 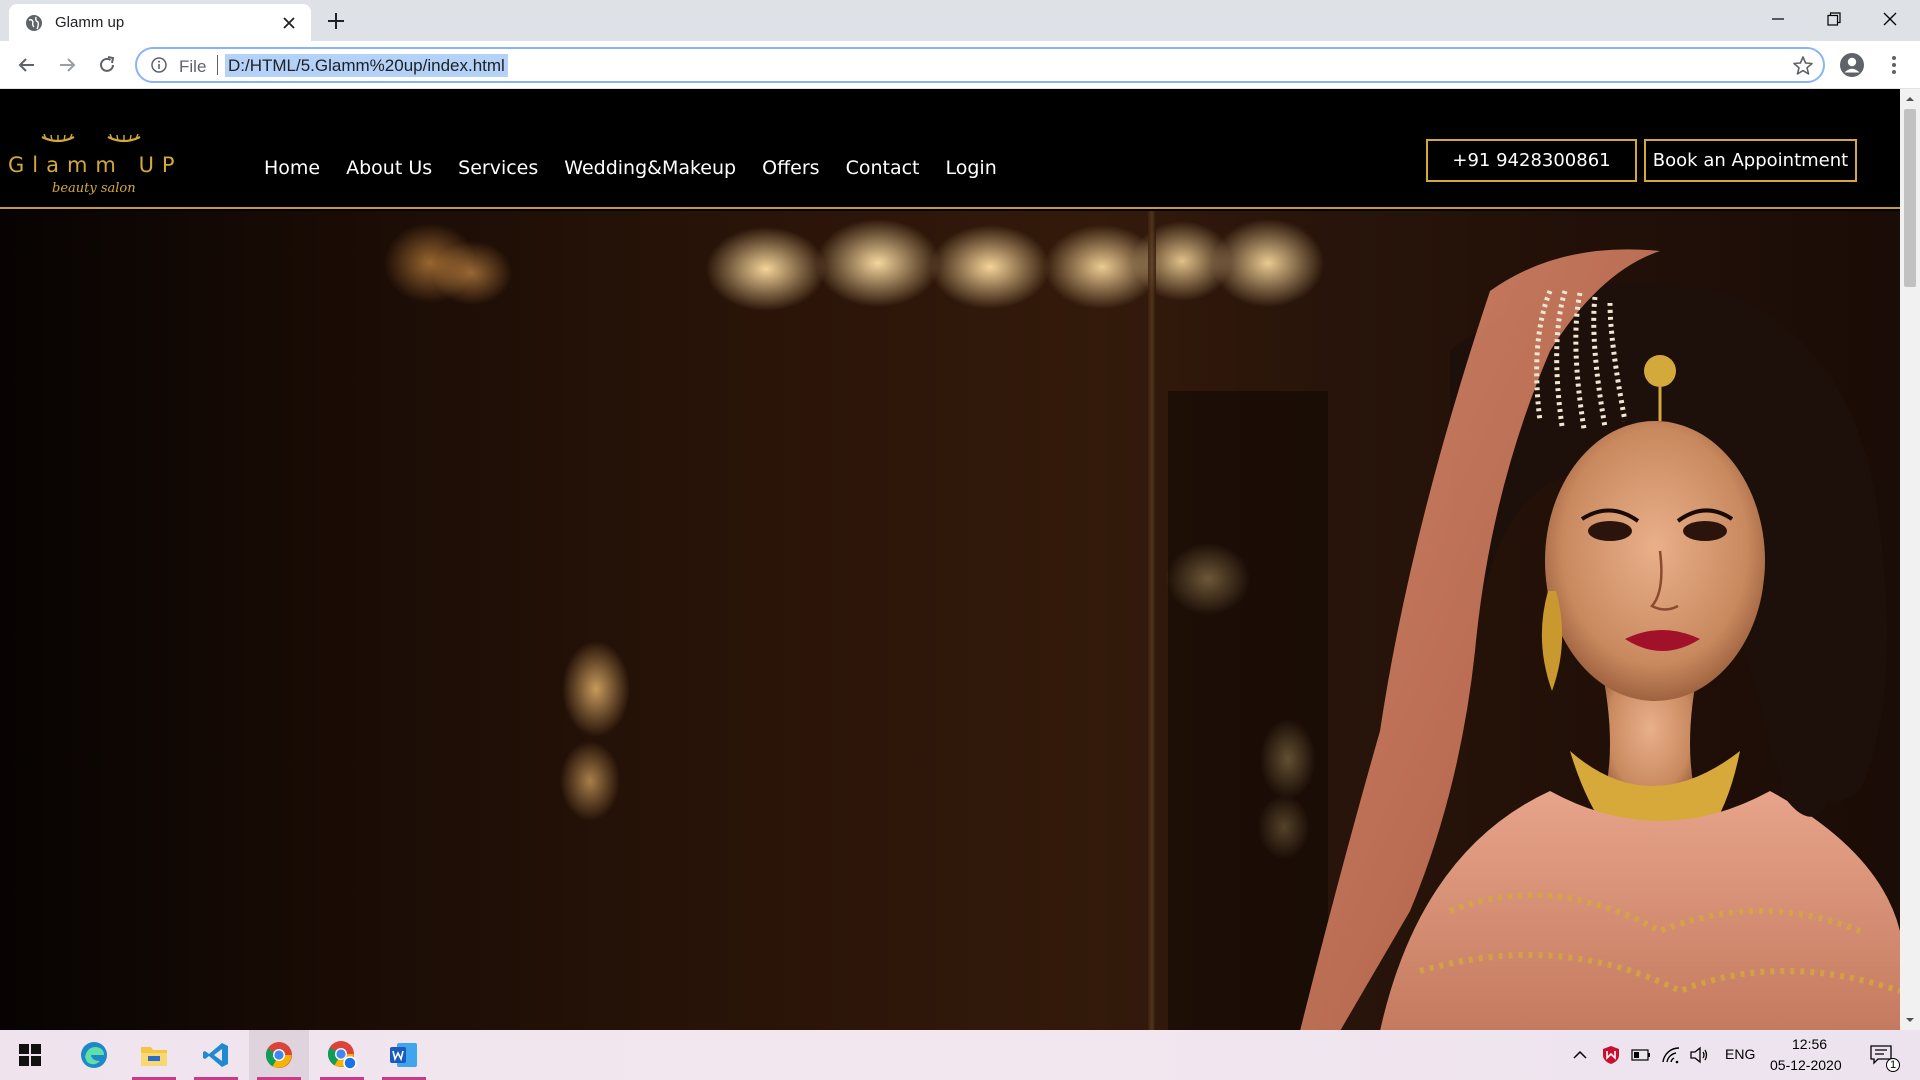 I want to click on start-button, so click(x=30, y=1055).